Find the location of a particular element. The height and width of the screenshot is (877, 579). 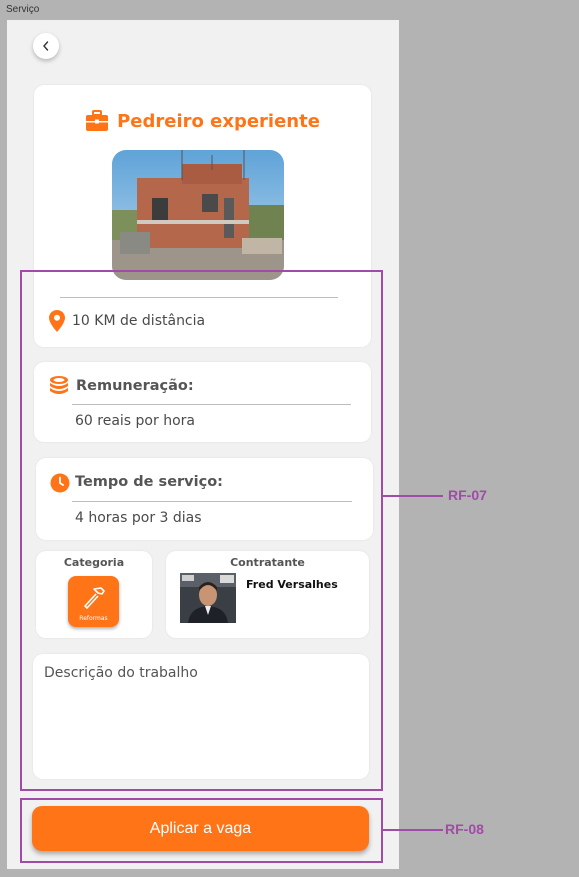

rf08-annotation-box is located at coordinates (201, 830).